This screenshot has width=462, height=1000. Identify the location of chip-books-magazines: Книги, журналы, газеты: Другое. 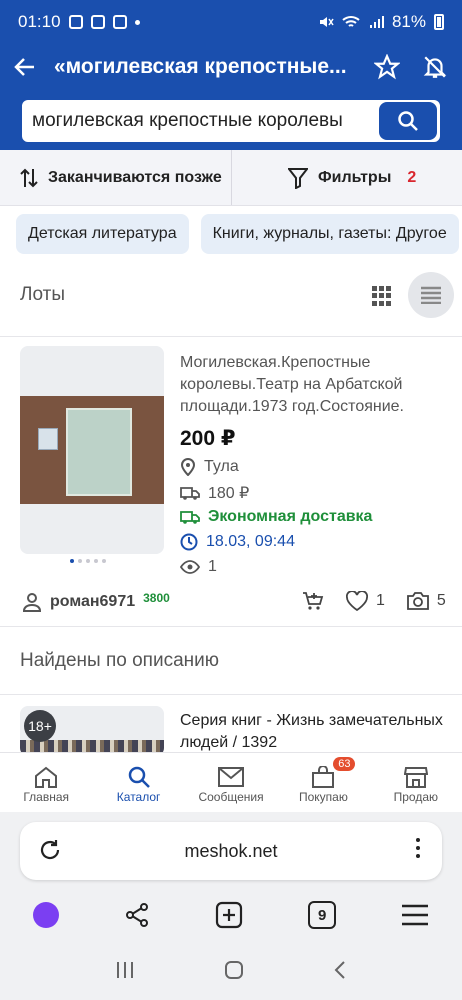
(329, 234).